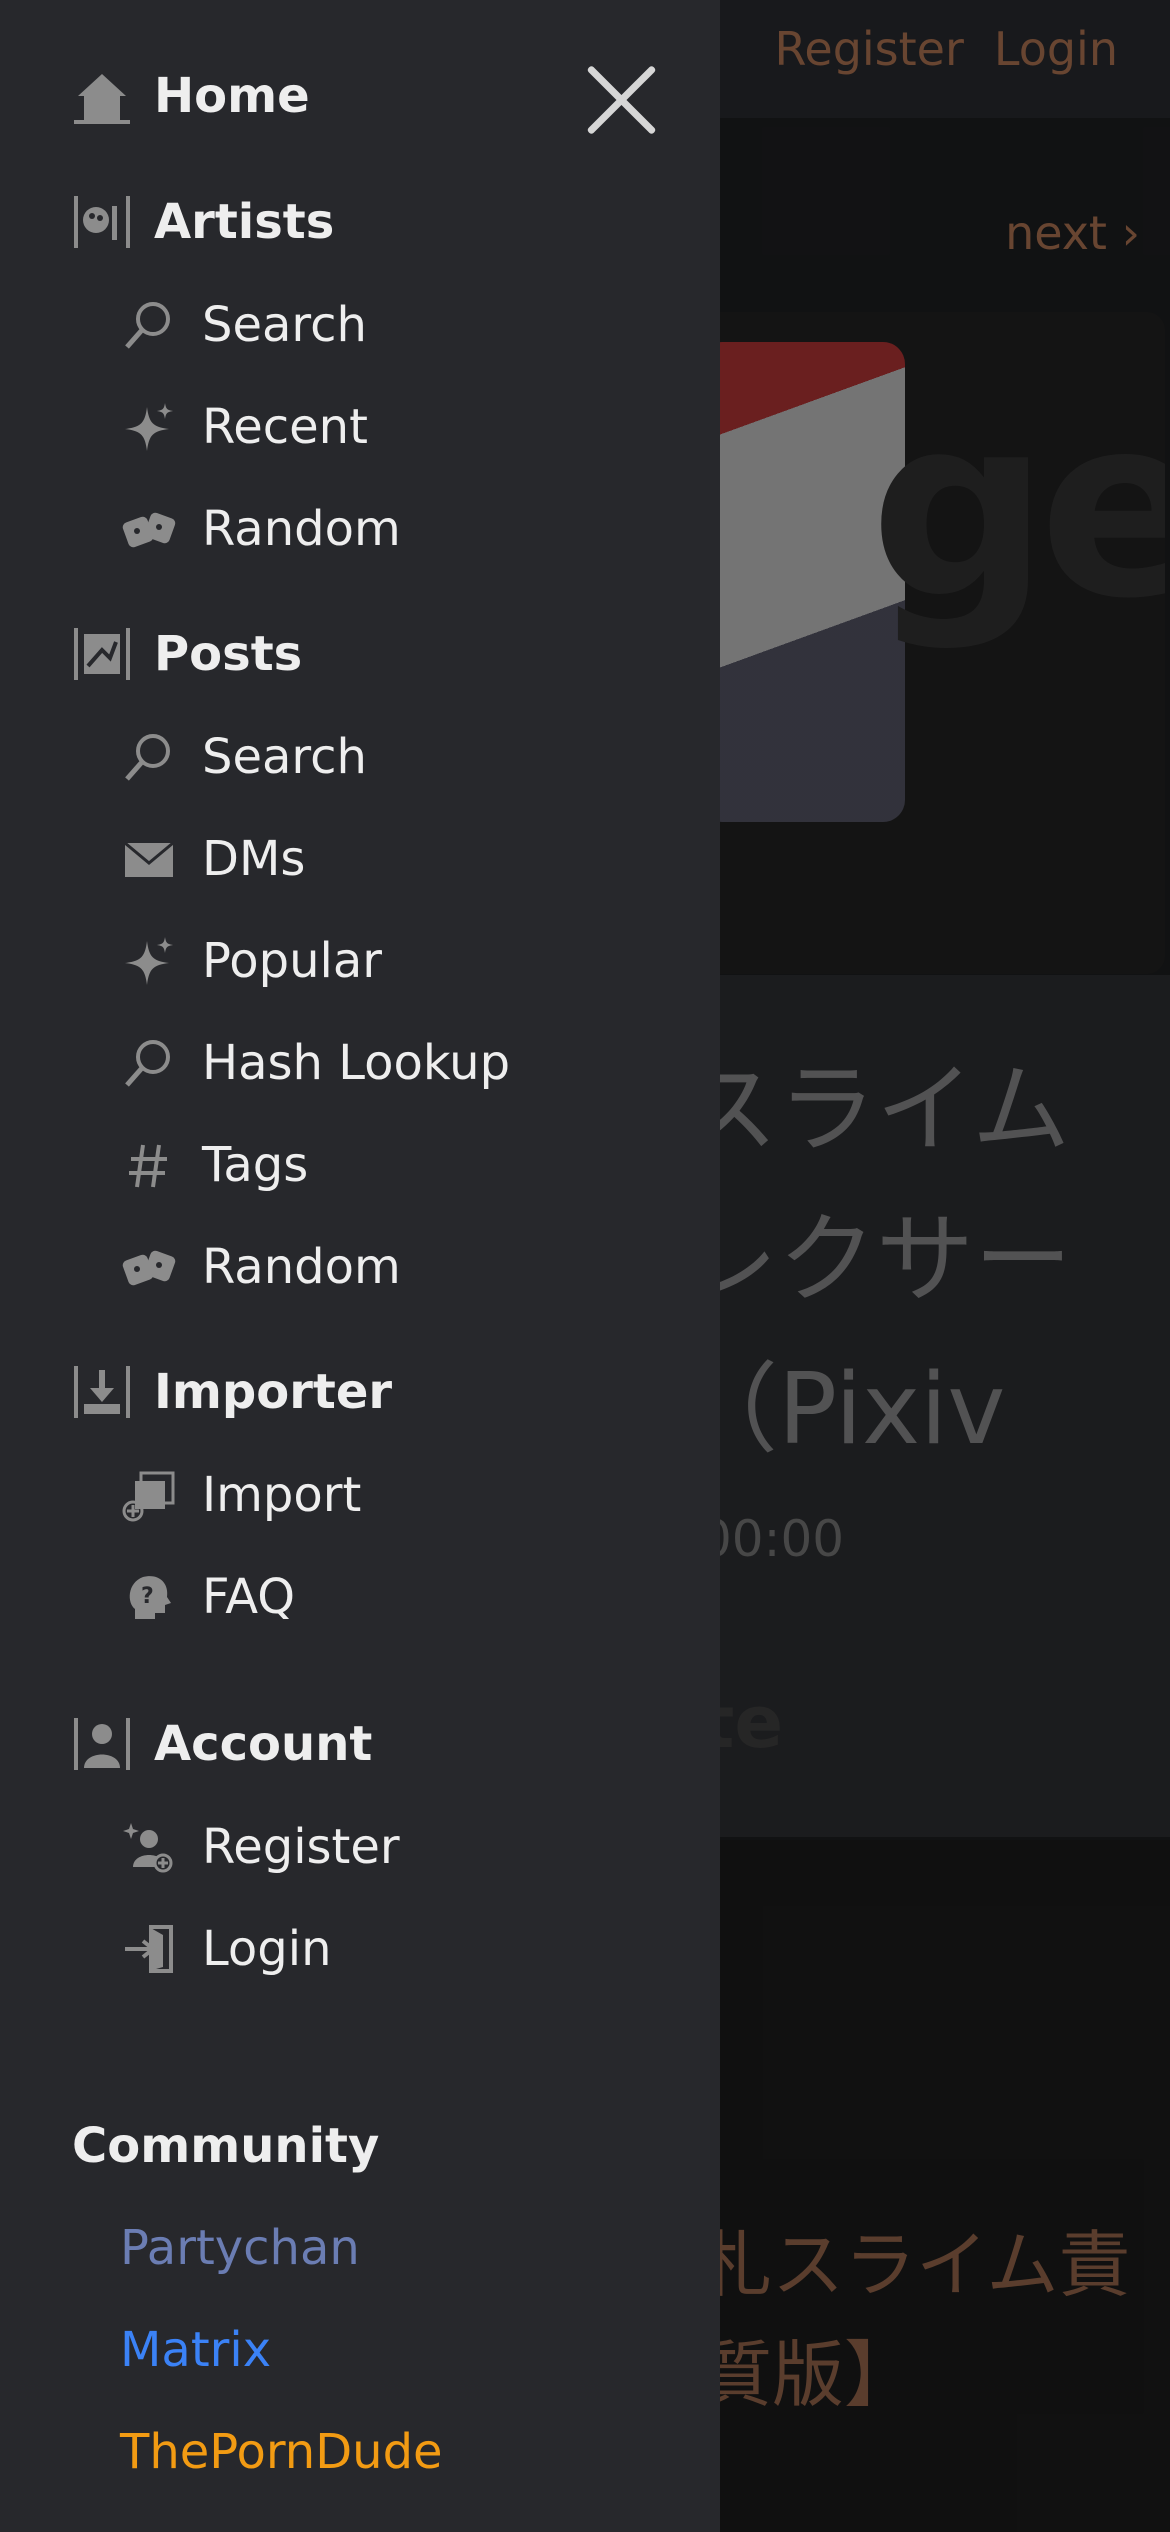 The height and width of the screenshot is (2532, 1170). I want to click on section-posts: Posts, so click(186, 654).